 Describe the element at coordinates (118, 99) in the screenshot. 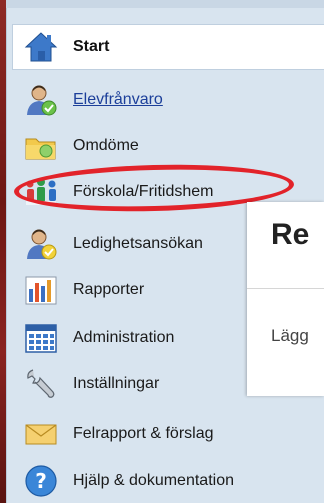

I see `sidebar-item-label: Elevfrånvaro` at that location.